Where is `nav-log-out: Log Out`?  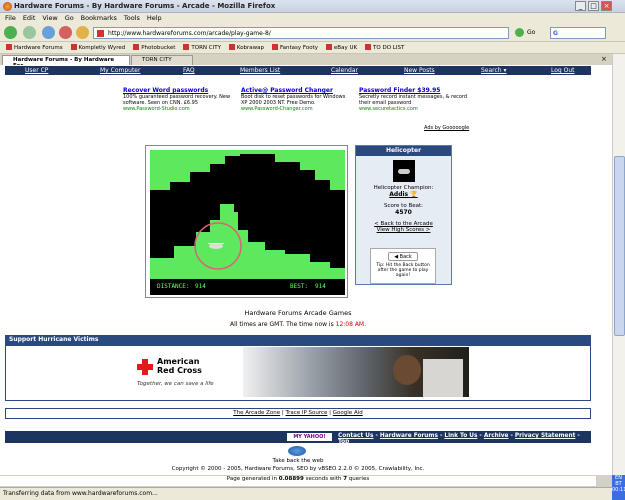 nav-log-out: Log Out is located at coordinates (563, 70).